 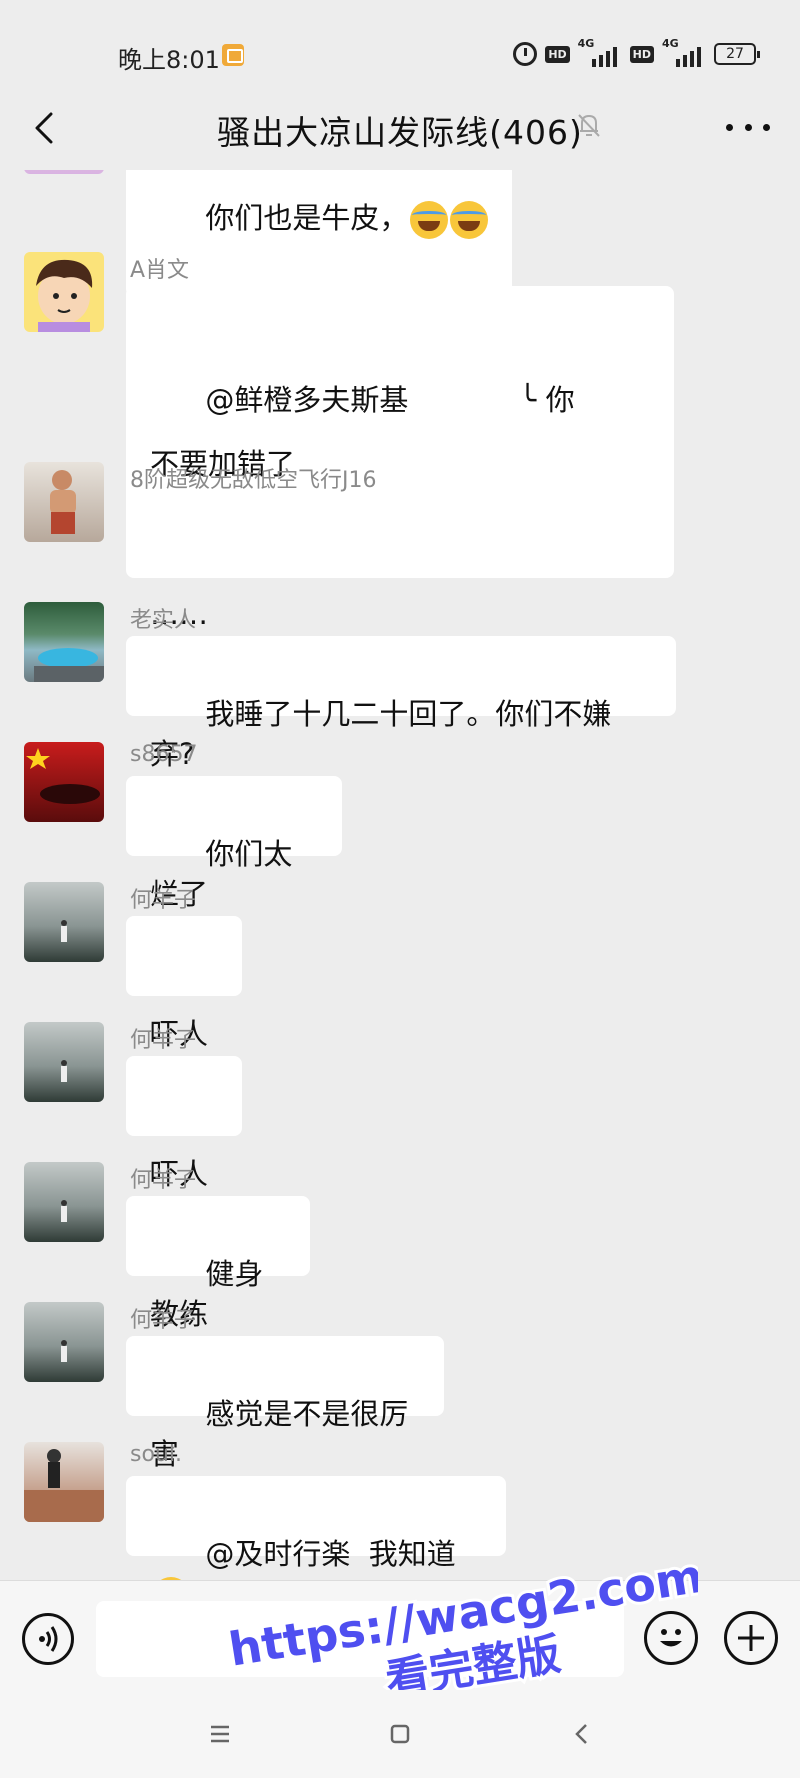 What do you see at coordinates (234, 843) in the screenshot?
I see `message-bubble: 你们太烂了` at bounding box center [234, 843].